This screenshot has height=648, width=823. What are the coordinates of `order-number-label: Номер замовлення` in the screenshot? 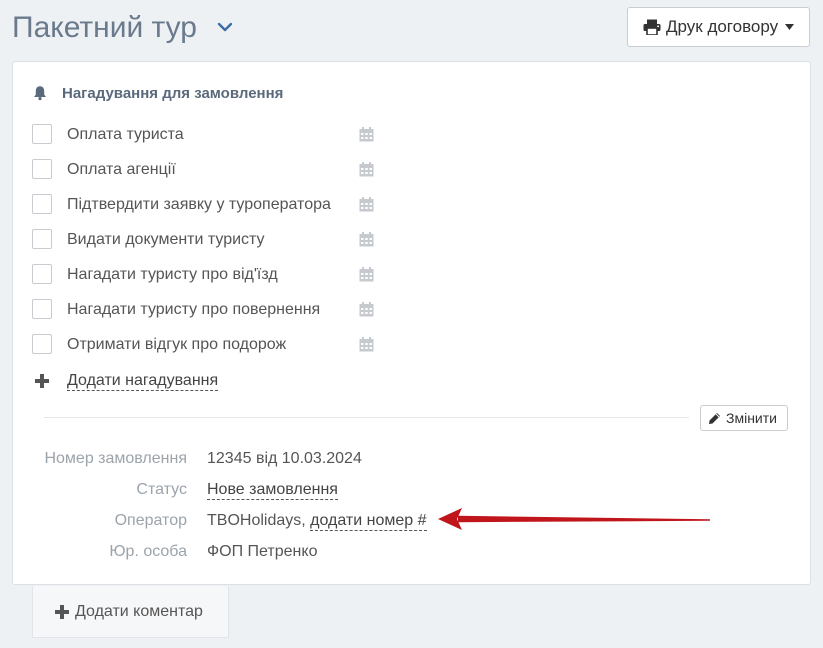 It's located at (115, 458).